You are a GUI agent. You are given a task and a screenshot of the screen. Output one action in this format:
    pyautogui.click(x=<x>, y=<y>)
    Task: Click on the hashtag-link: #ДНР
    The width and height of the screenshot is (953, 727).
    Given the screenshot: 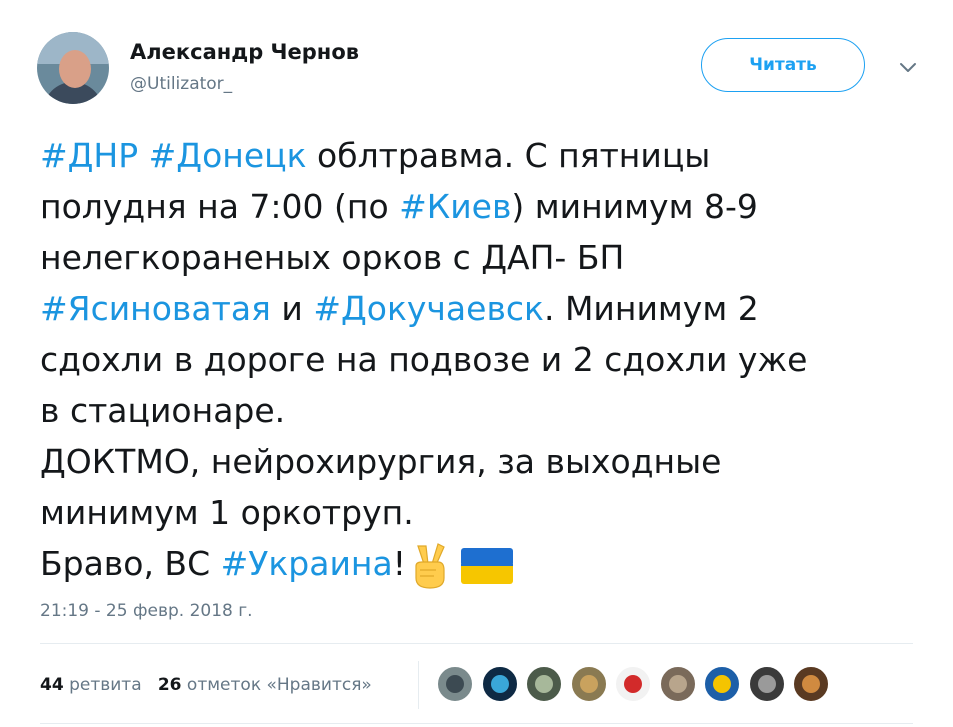 What is the action you would take?
    pyautogui.click(x=89, y=155)
    